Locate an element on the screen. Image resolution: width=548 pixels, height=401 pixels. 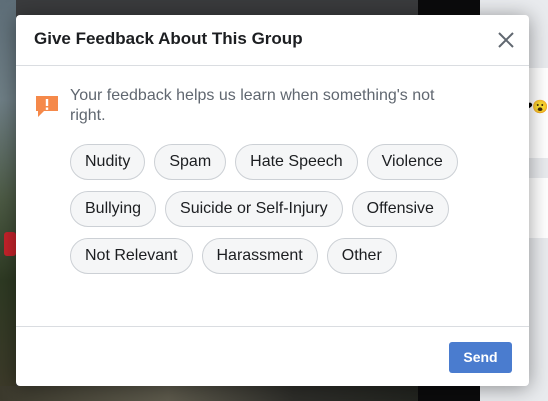
dialog-title: Give Feedback About This Group is located at coordinates (168, 38).